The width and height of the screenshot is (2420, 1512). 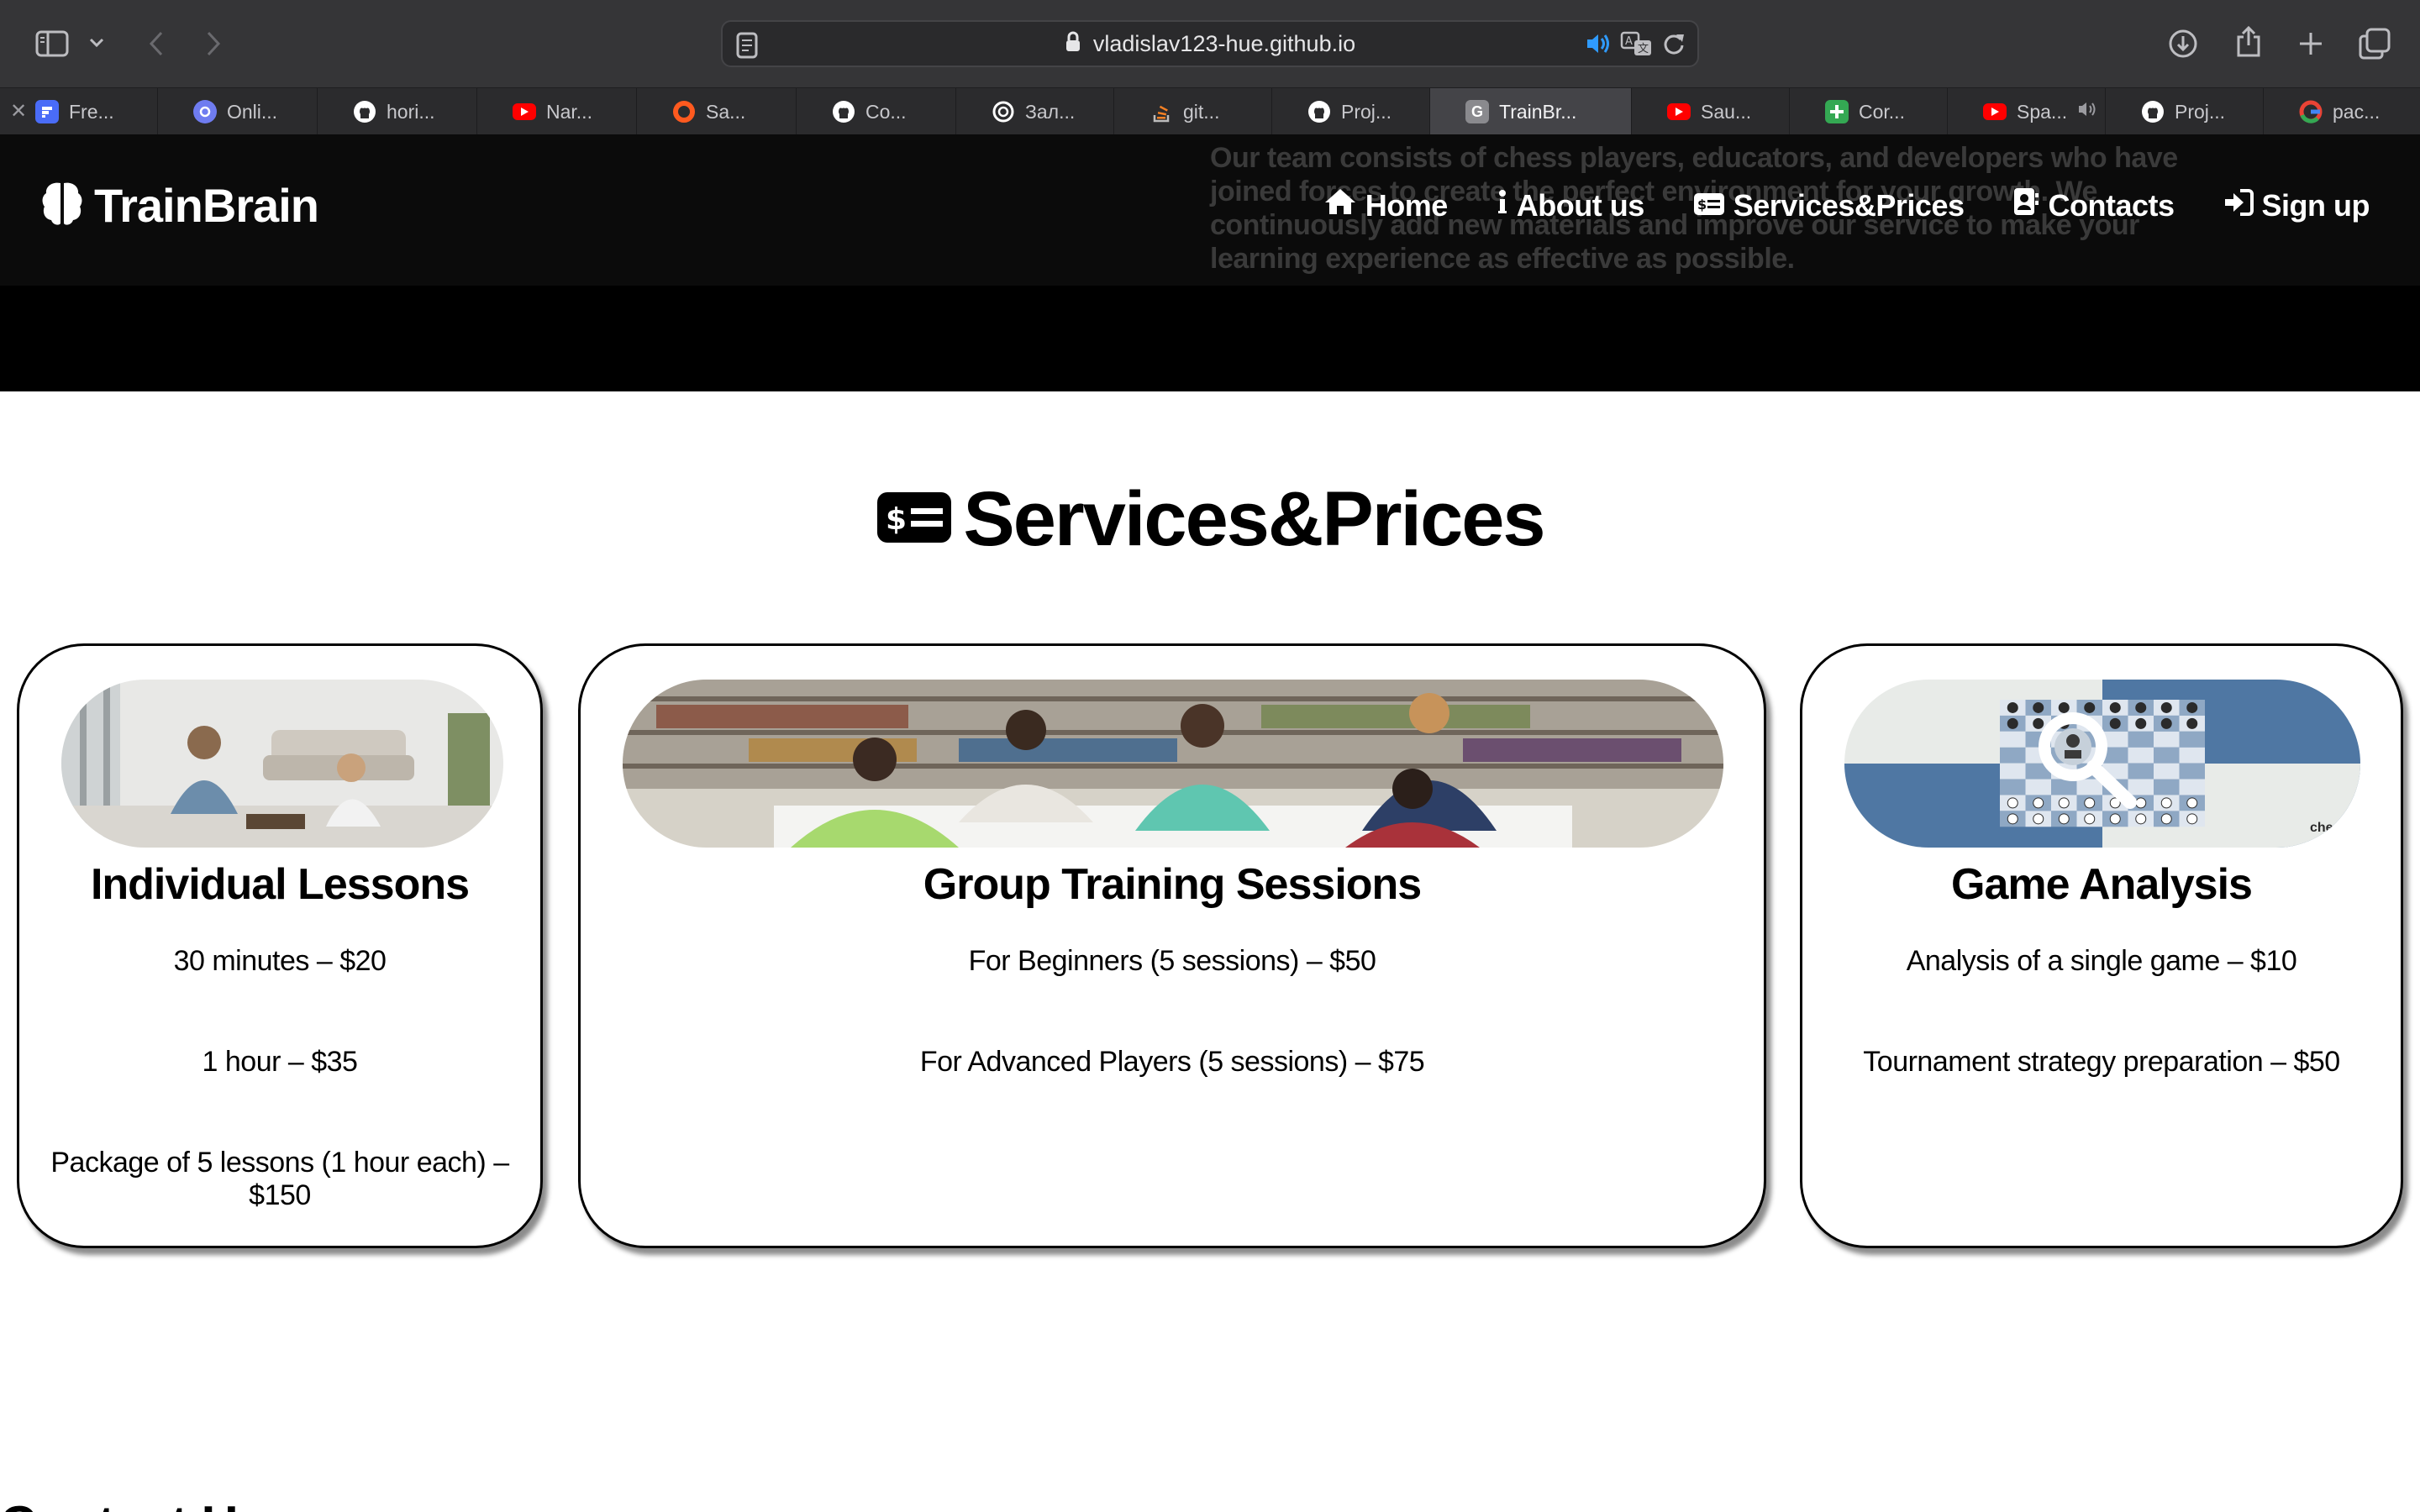 What do you see at coordinates (97, 43) in the screenshot?
I see `chevron-down-icon` at bounding box center [97, 43].